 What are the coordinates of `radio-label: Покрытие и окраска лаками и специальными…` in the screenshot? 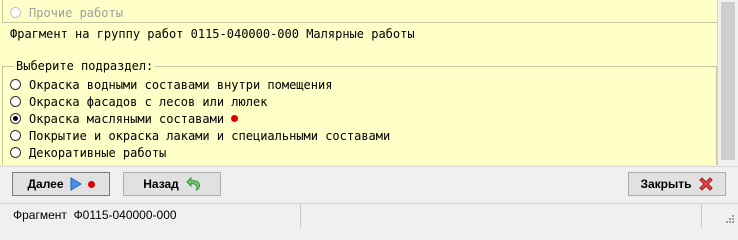 It's located at (210, 135).